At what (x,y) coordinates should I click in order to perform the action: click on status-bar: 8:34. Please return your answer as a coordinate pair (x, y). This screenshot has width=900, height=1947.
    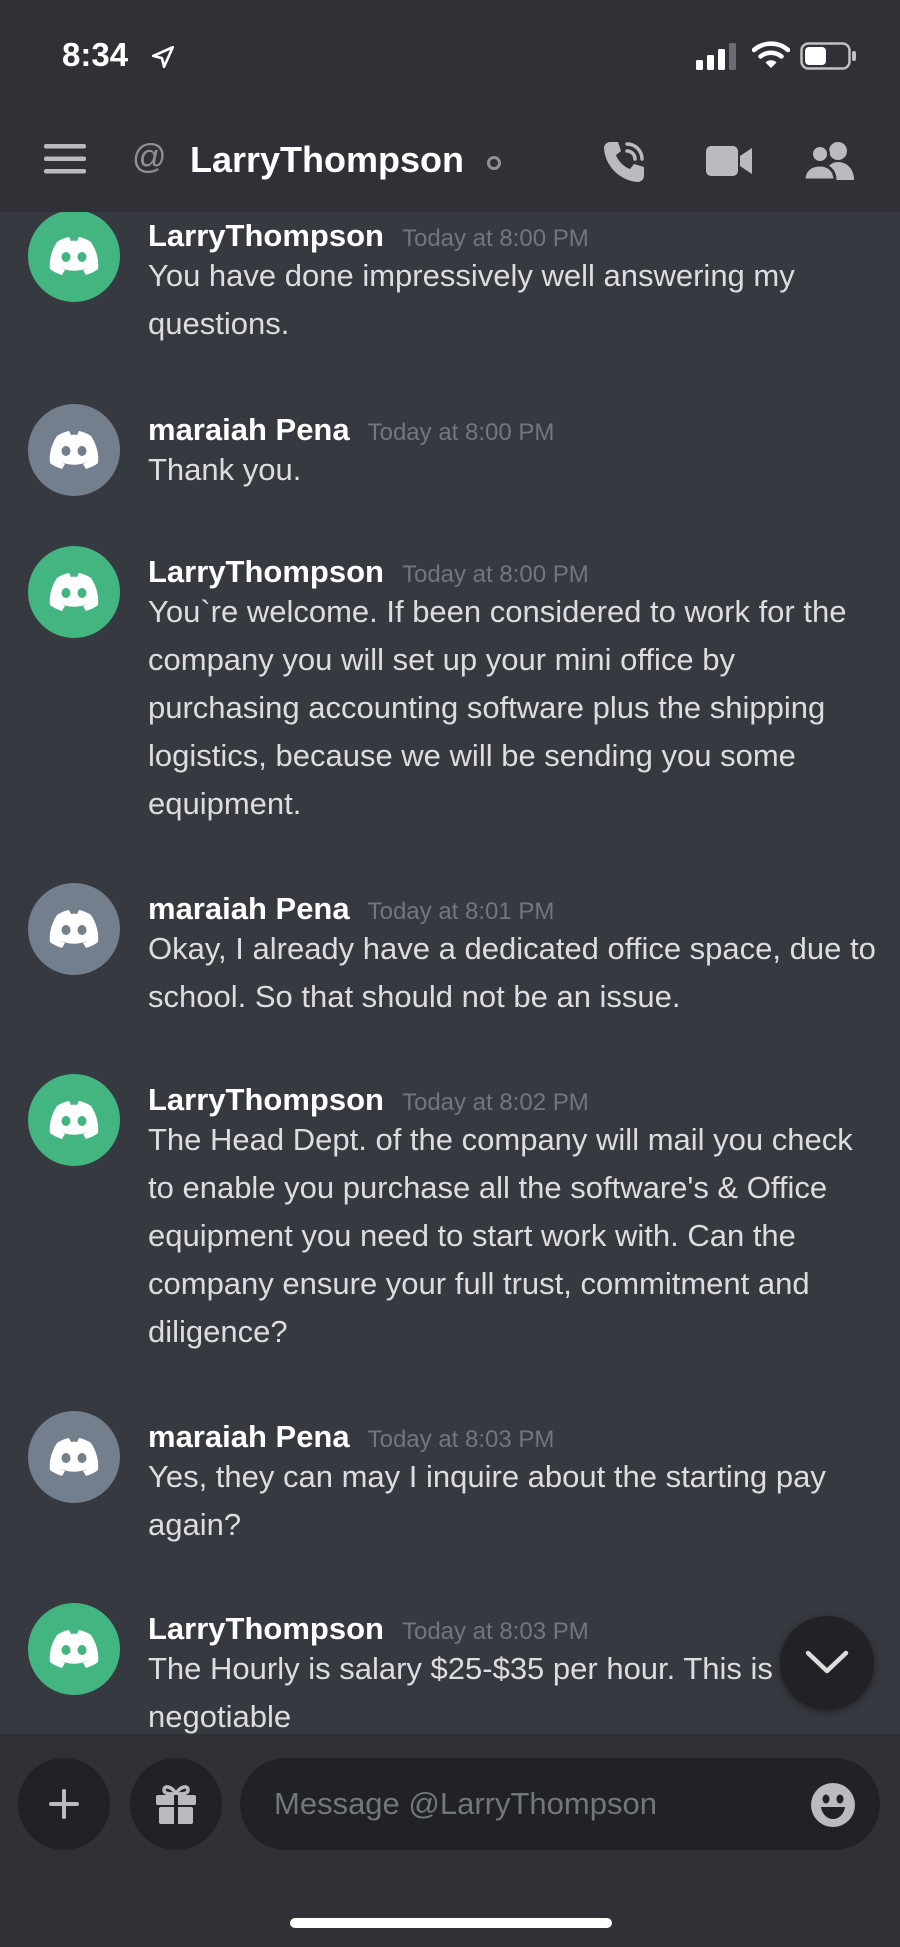
    Looking at the image, I should click on (450, 55).